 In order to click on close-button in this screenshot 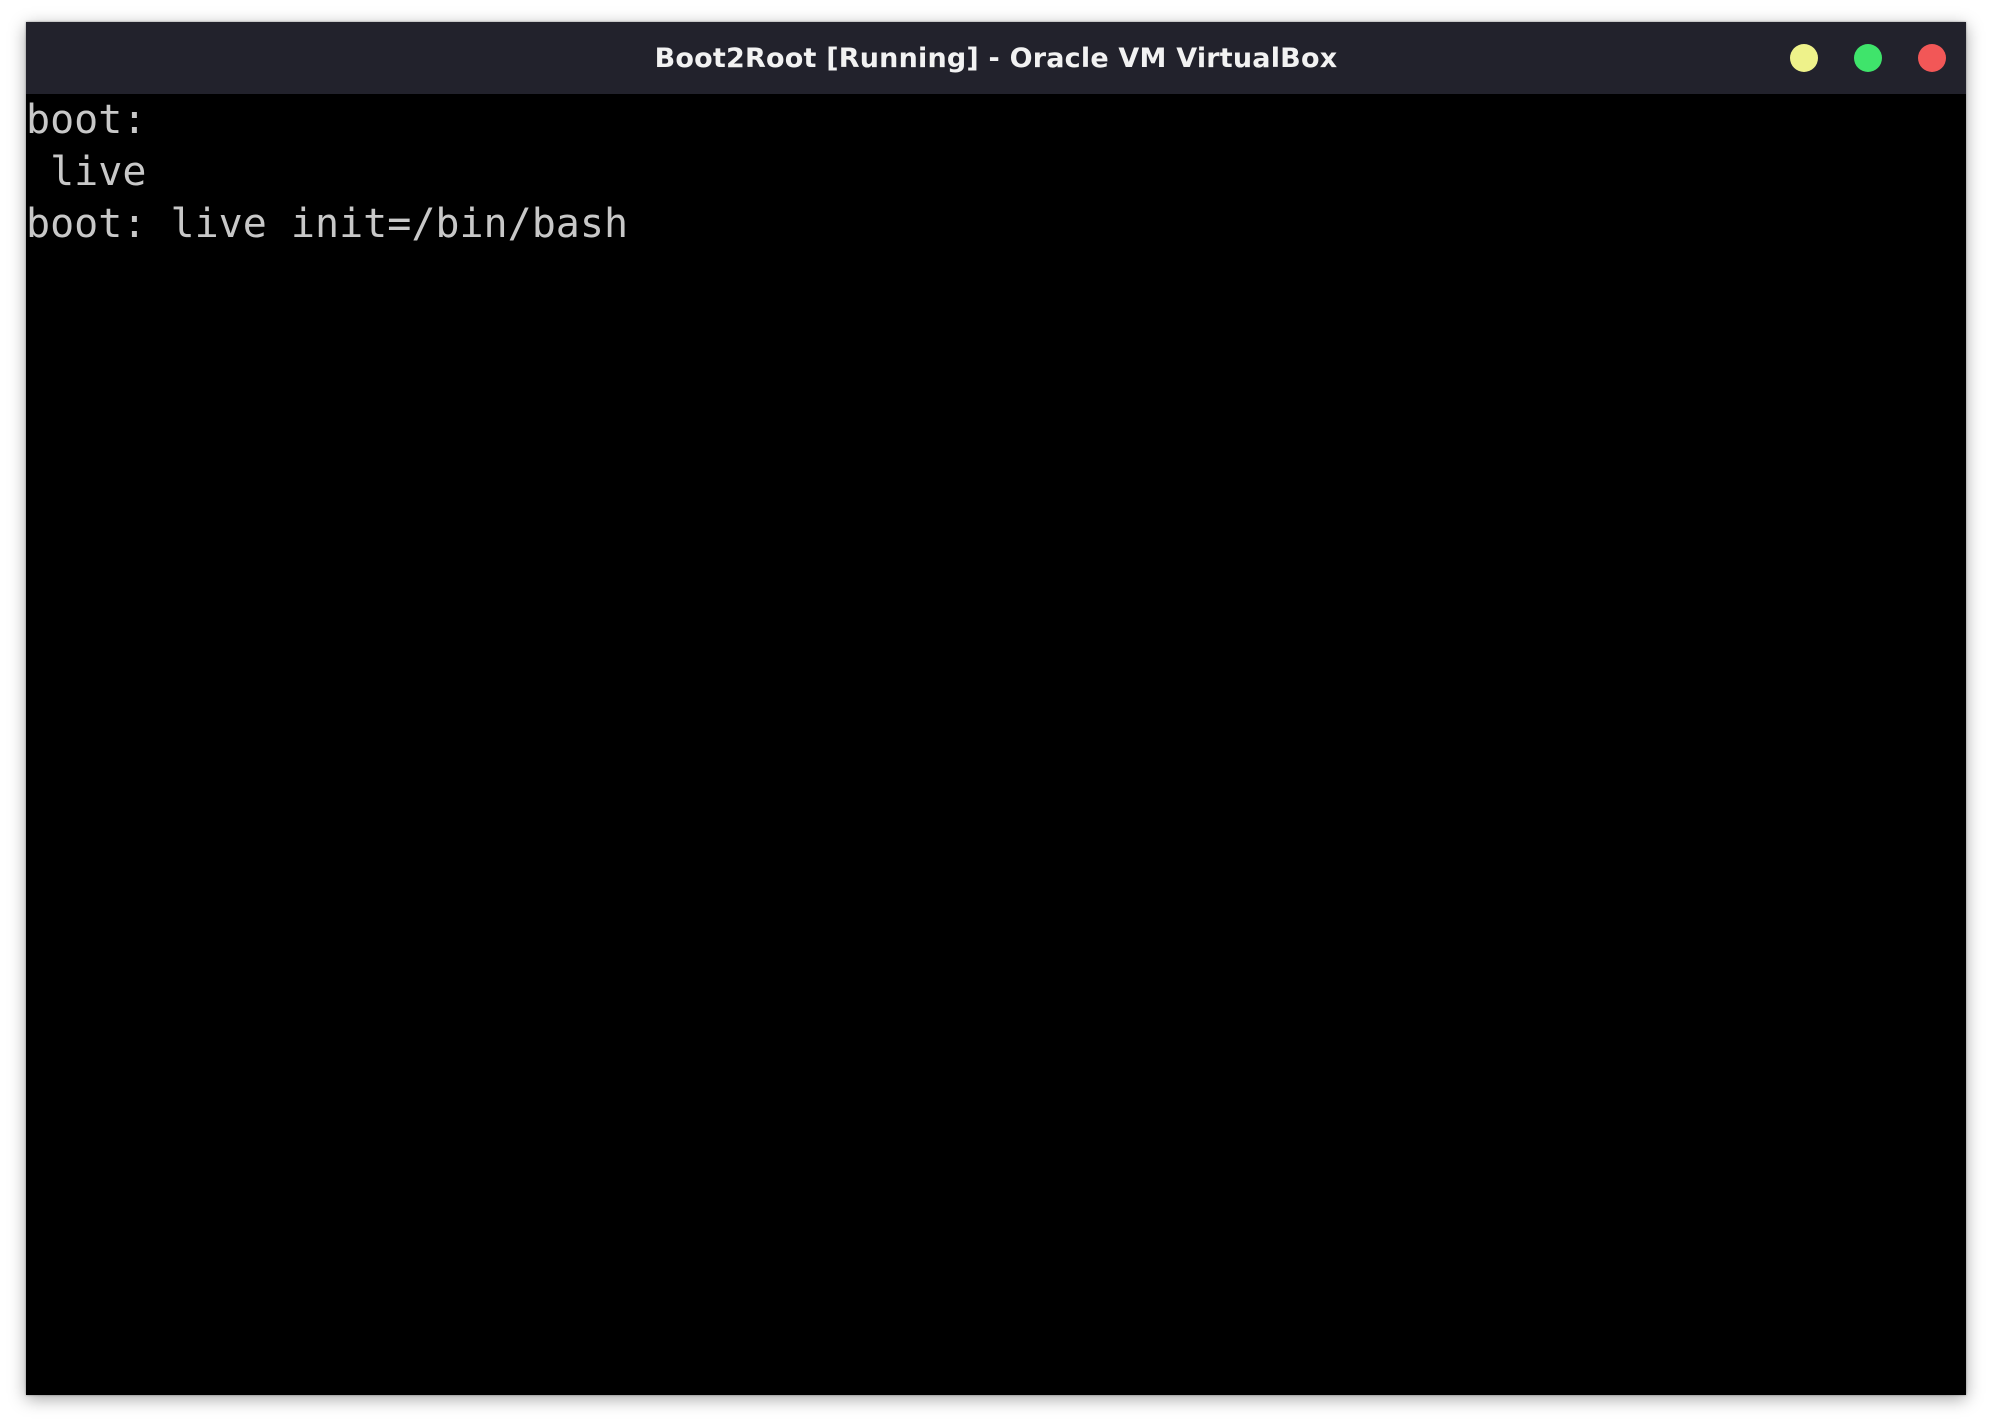, I will do `click(1932, 58)`.